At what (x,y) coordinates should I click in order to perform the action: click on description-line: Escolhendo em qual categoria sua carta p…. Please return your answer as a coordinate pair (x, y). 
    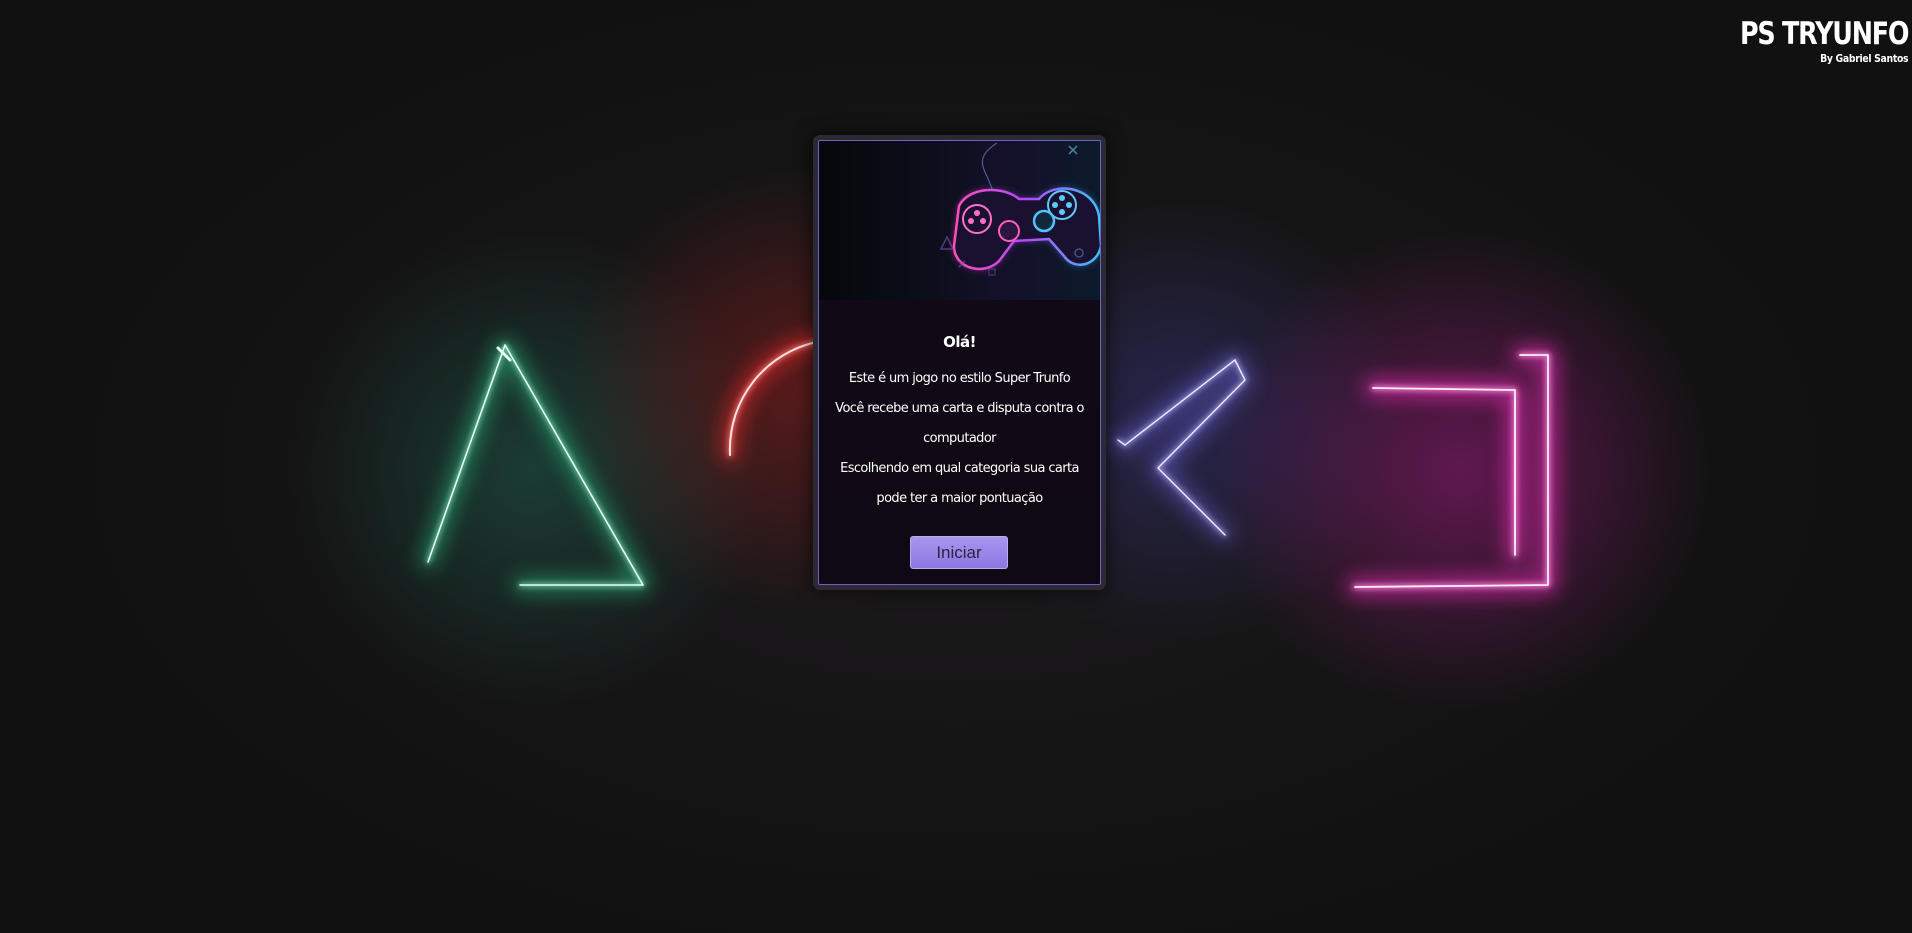
    Looking at the image, I should click on (959, 483).